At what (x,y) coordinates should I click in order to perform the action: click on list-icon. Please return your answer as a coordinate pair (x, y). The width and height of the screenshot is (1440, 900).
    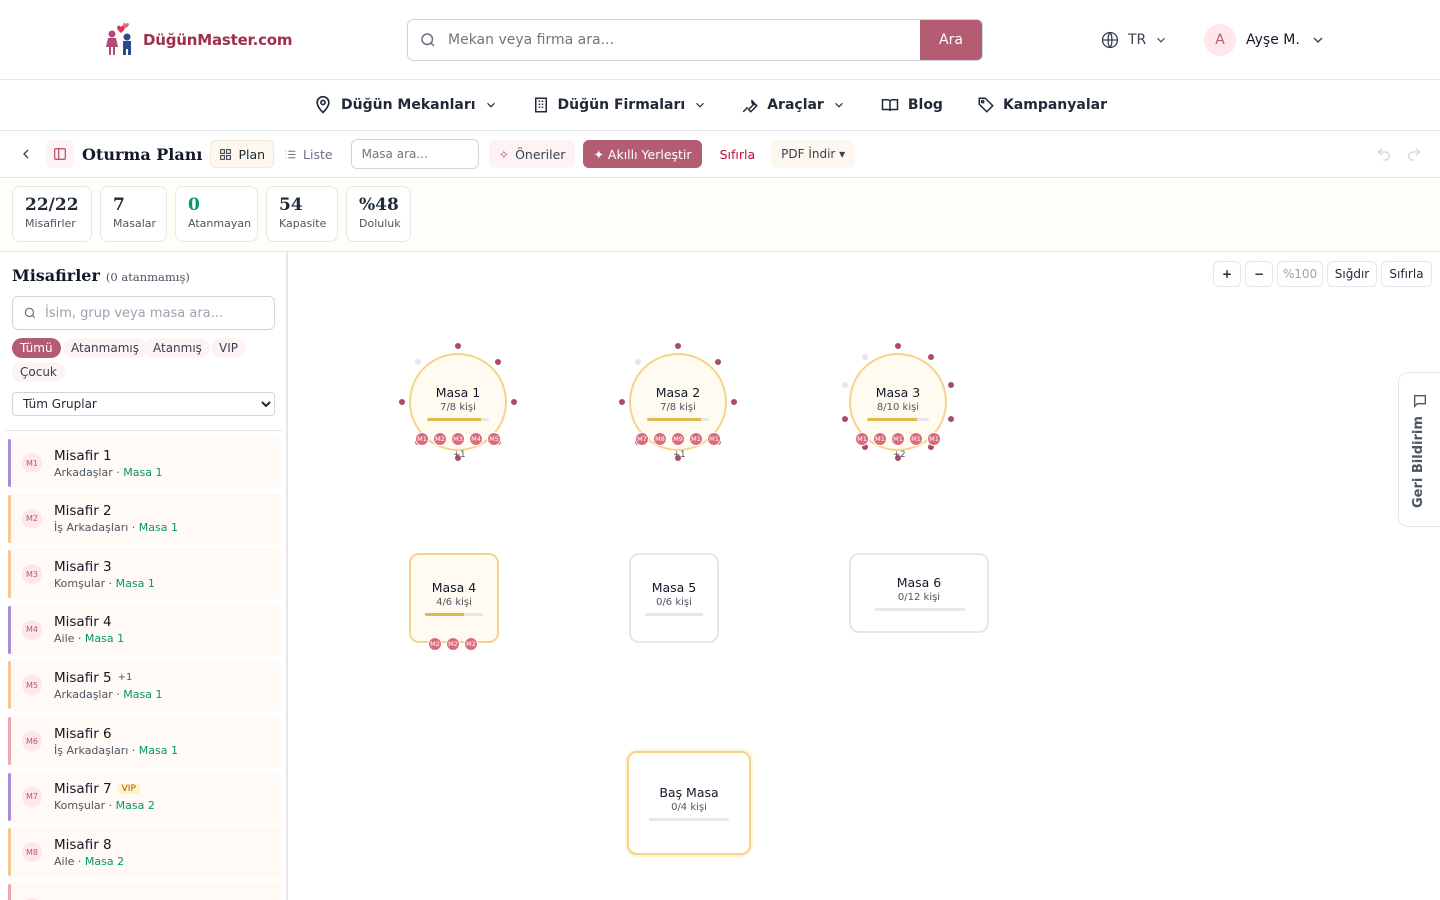
    Looking at the image, I should click on (290, 154).